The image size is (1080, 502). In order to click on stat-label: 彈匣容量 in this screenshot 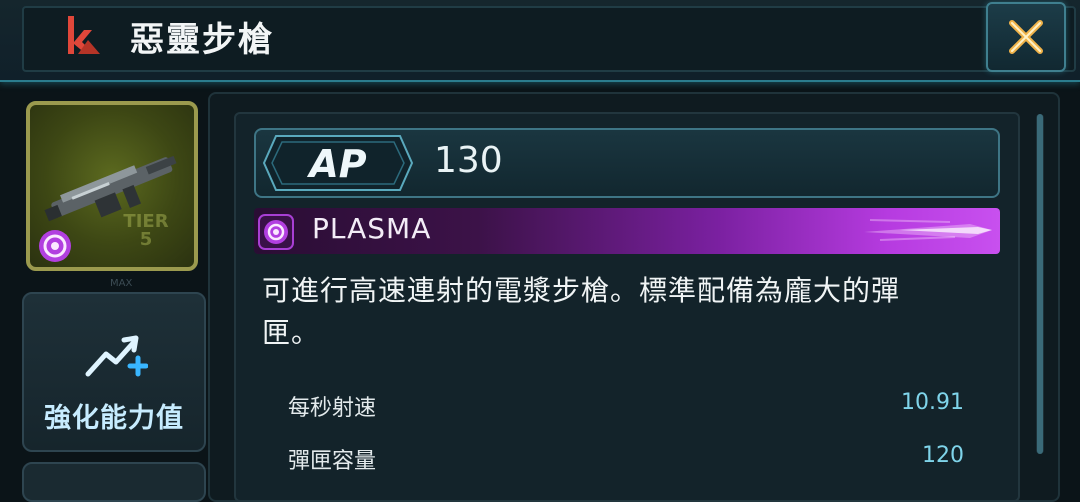, I will do `click(332, 461)`.